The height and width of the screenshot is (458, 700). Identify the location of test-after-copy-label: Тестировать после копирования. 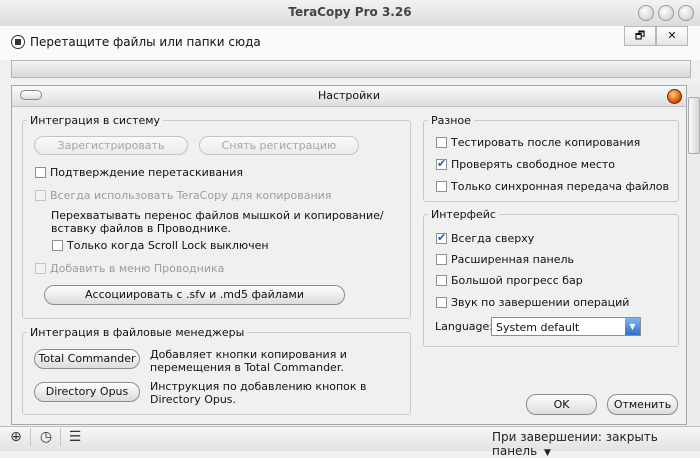
(546, 142).